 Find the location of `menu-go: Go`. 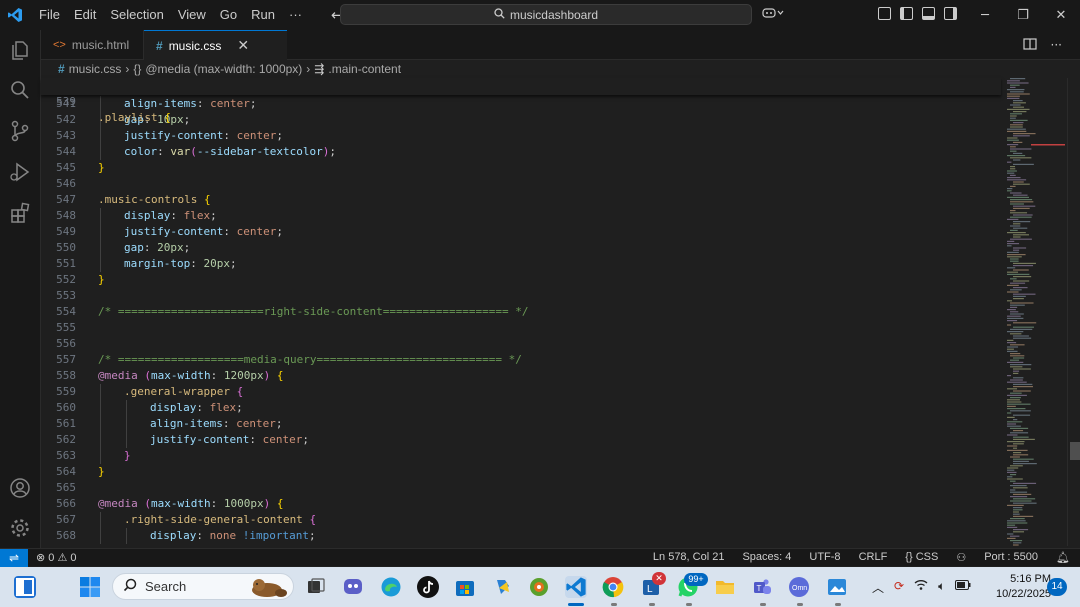

menu-go: Go is located at coordinates (228, 15).